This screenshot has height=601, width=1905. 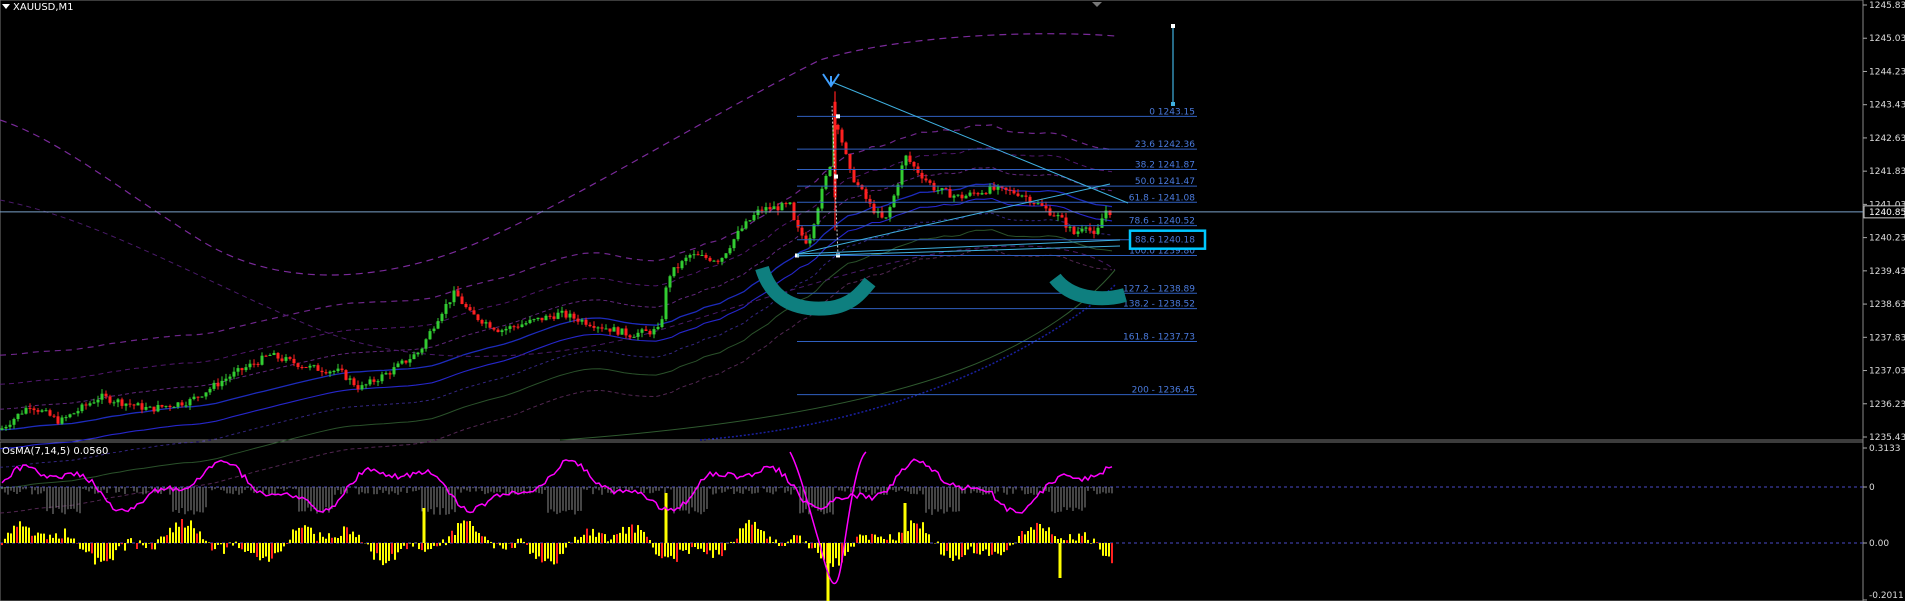 What do you see at coordinates (55, 451) in the screenshot?
I see `indicator-title: OsMA(7,14,5) 0.0560` at bounding box center [55, 451].